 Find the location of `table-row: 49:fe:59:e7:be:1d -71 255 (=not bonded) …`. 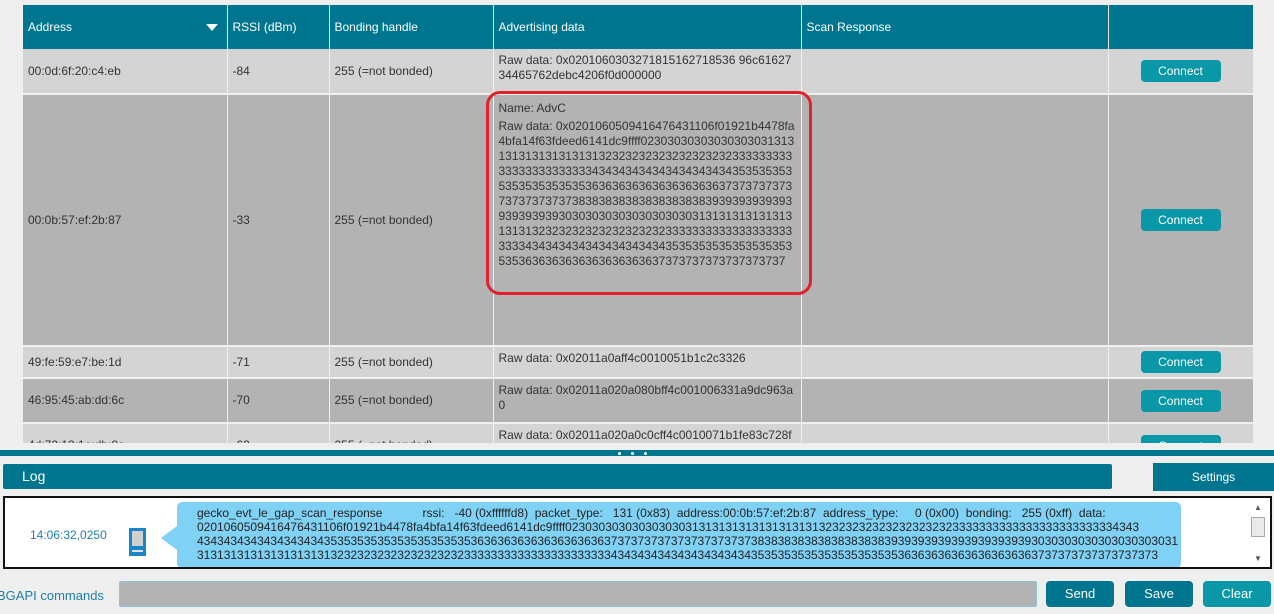

table-row: 49:fe:59:e7:be:1d -71 255 (=not bonded) … is located at coordinates (638, 362).